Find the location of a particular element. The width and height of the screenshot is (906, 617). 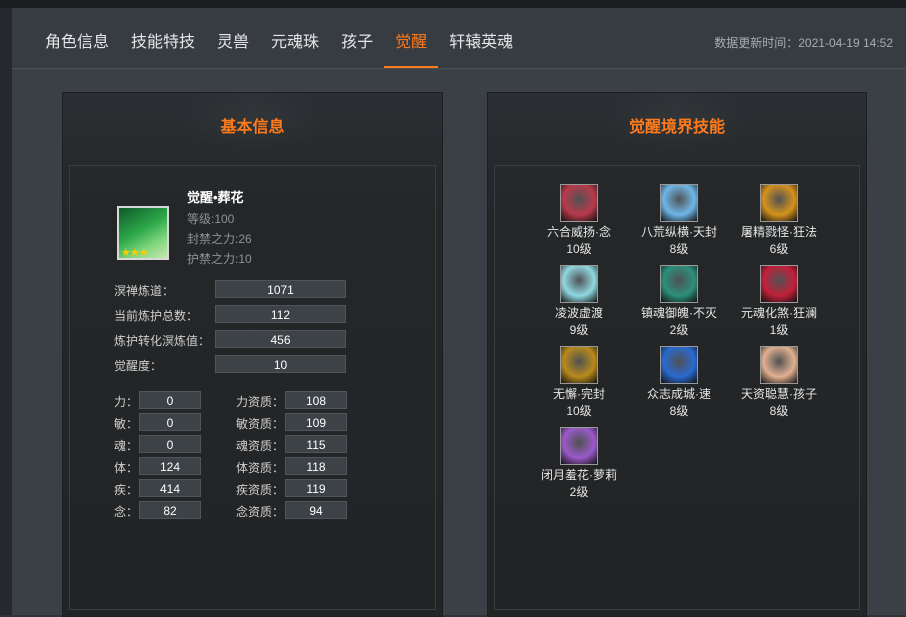

character-avatar: ★★★ is located at coordinates (143, 233).